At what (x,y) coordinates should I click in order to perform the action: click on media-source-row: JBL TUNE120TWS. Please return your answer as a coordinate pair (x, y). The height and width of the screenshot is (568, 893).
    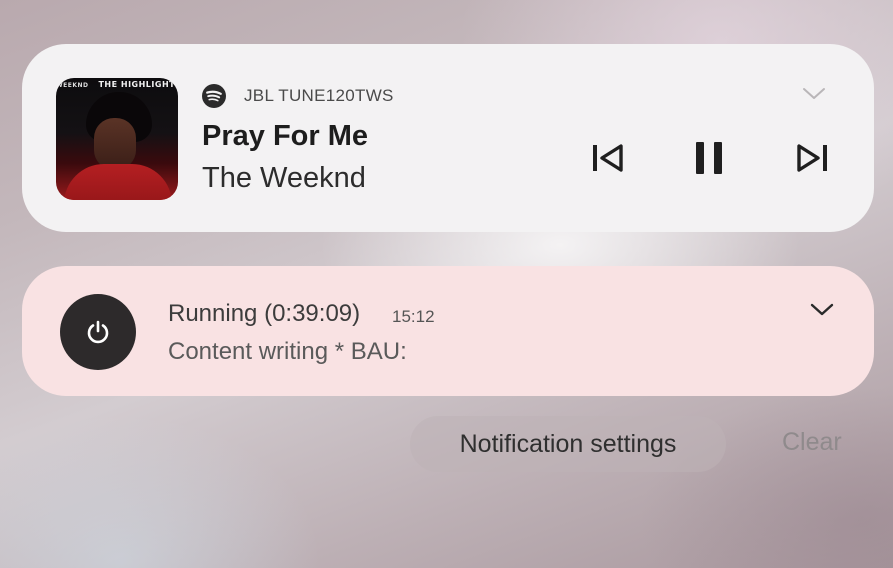
    Looking at the image, I should click on (298, 96).